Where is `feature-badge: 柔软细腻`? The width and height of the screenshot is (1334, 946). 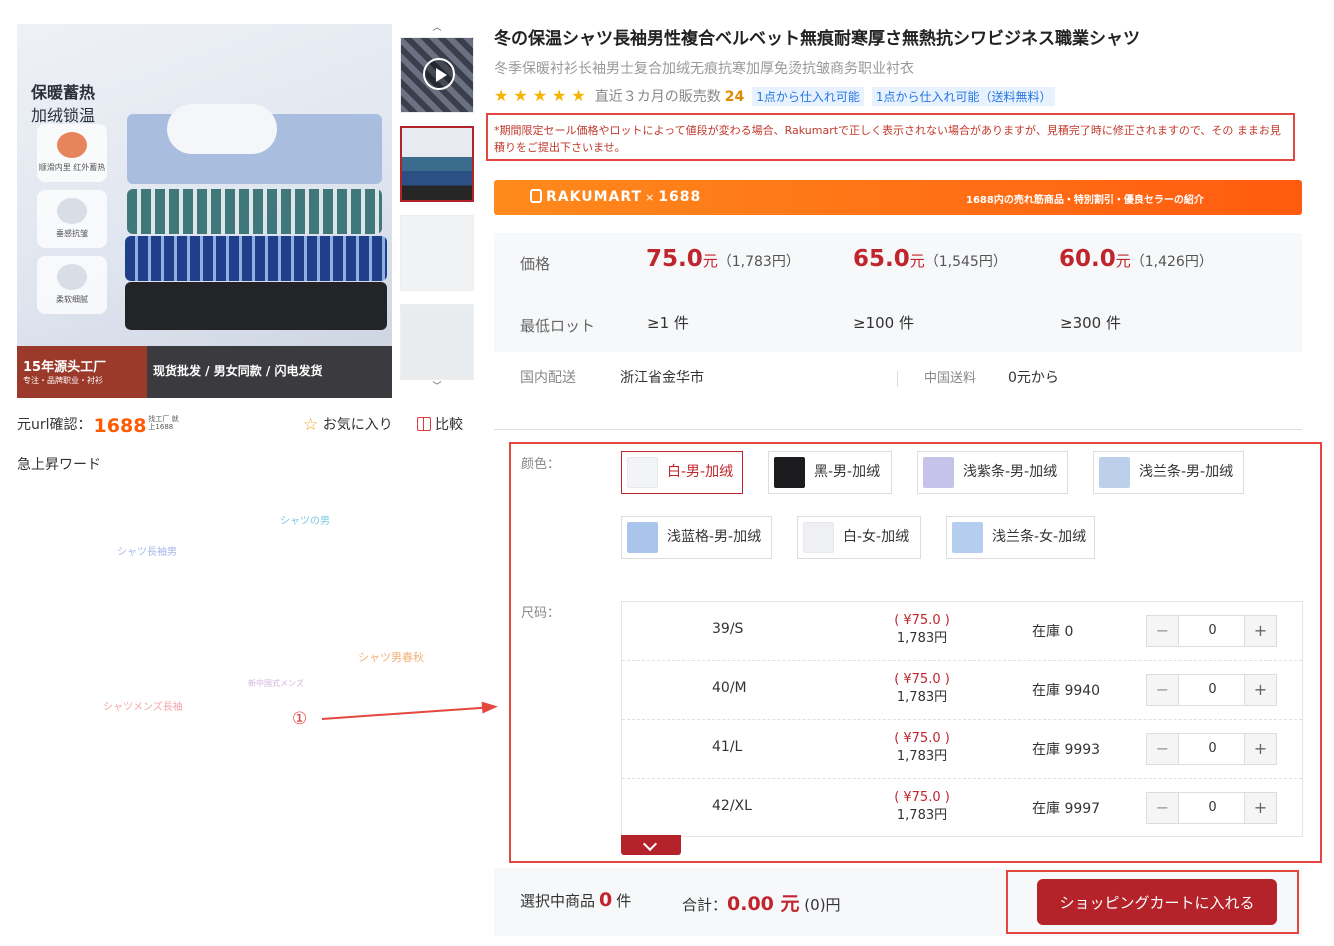
feature-badge: 柔软细腻 is located at coordinates (72, 285).